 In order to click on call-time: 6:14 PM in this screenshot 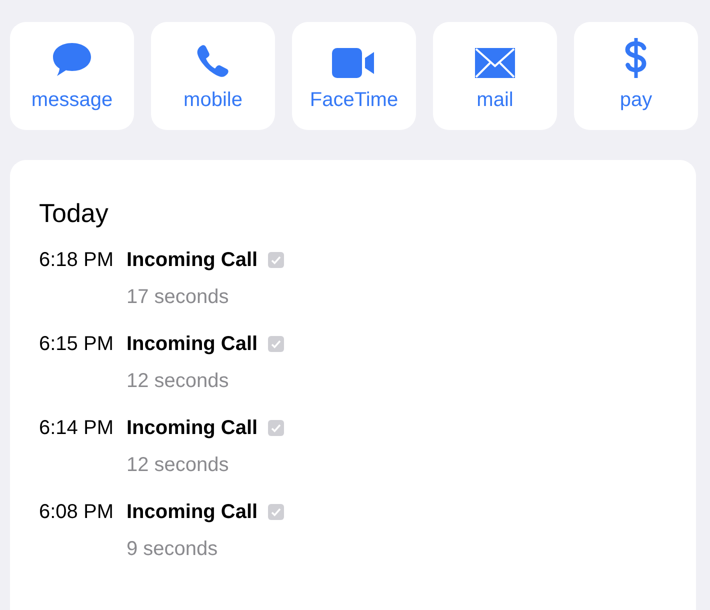, I will do `click(76, 428)`.